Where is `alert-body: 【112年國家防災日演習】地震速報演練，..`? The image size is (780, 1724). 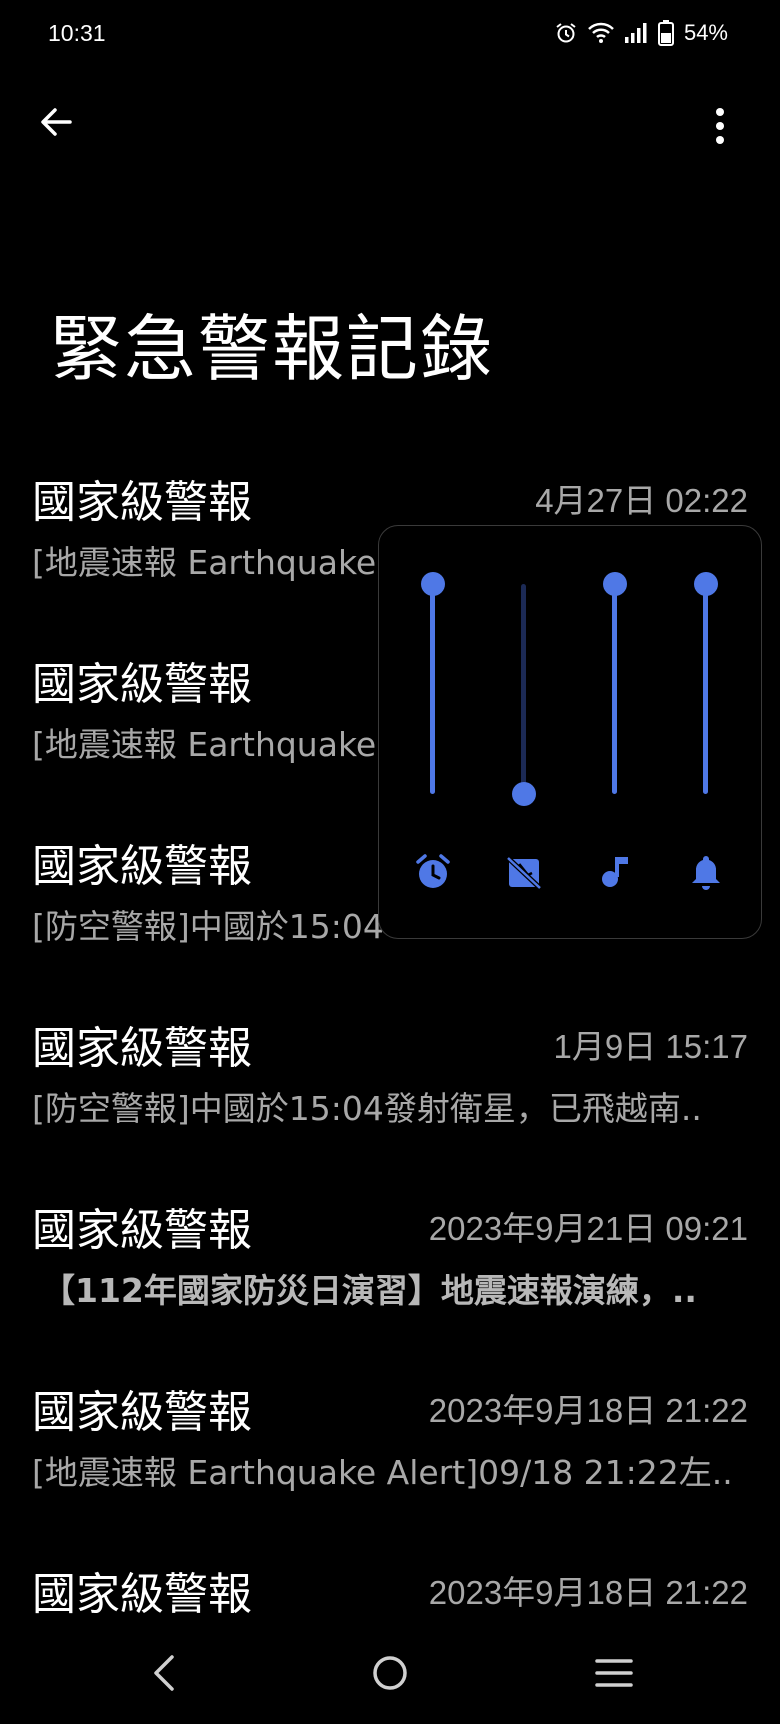
alert-body: 【112年國家防災日演習】地震速報演練，.. is located at coordinates (369, 1290).